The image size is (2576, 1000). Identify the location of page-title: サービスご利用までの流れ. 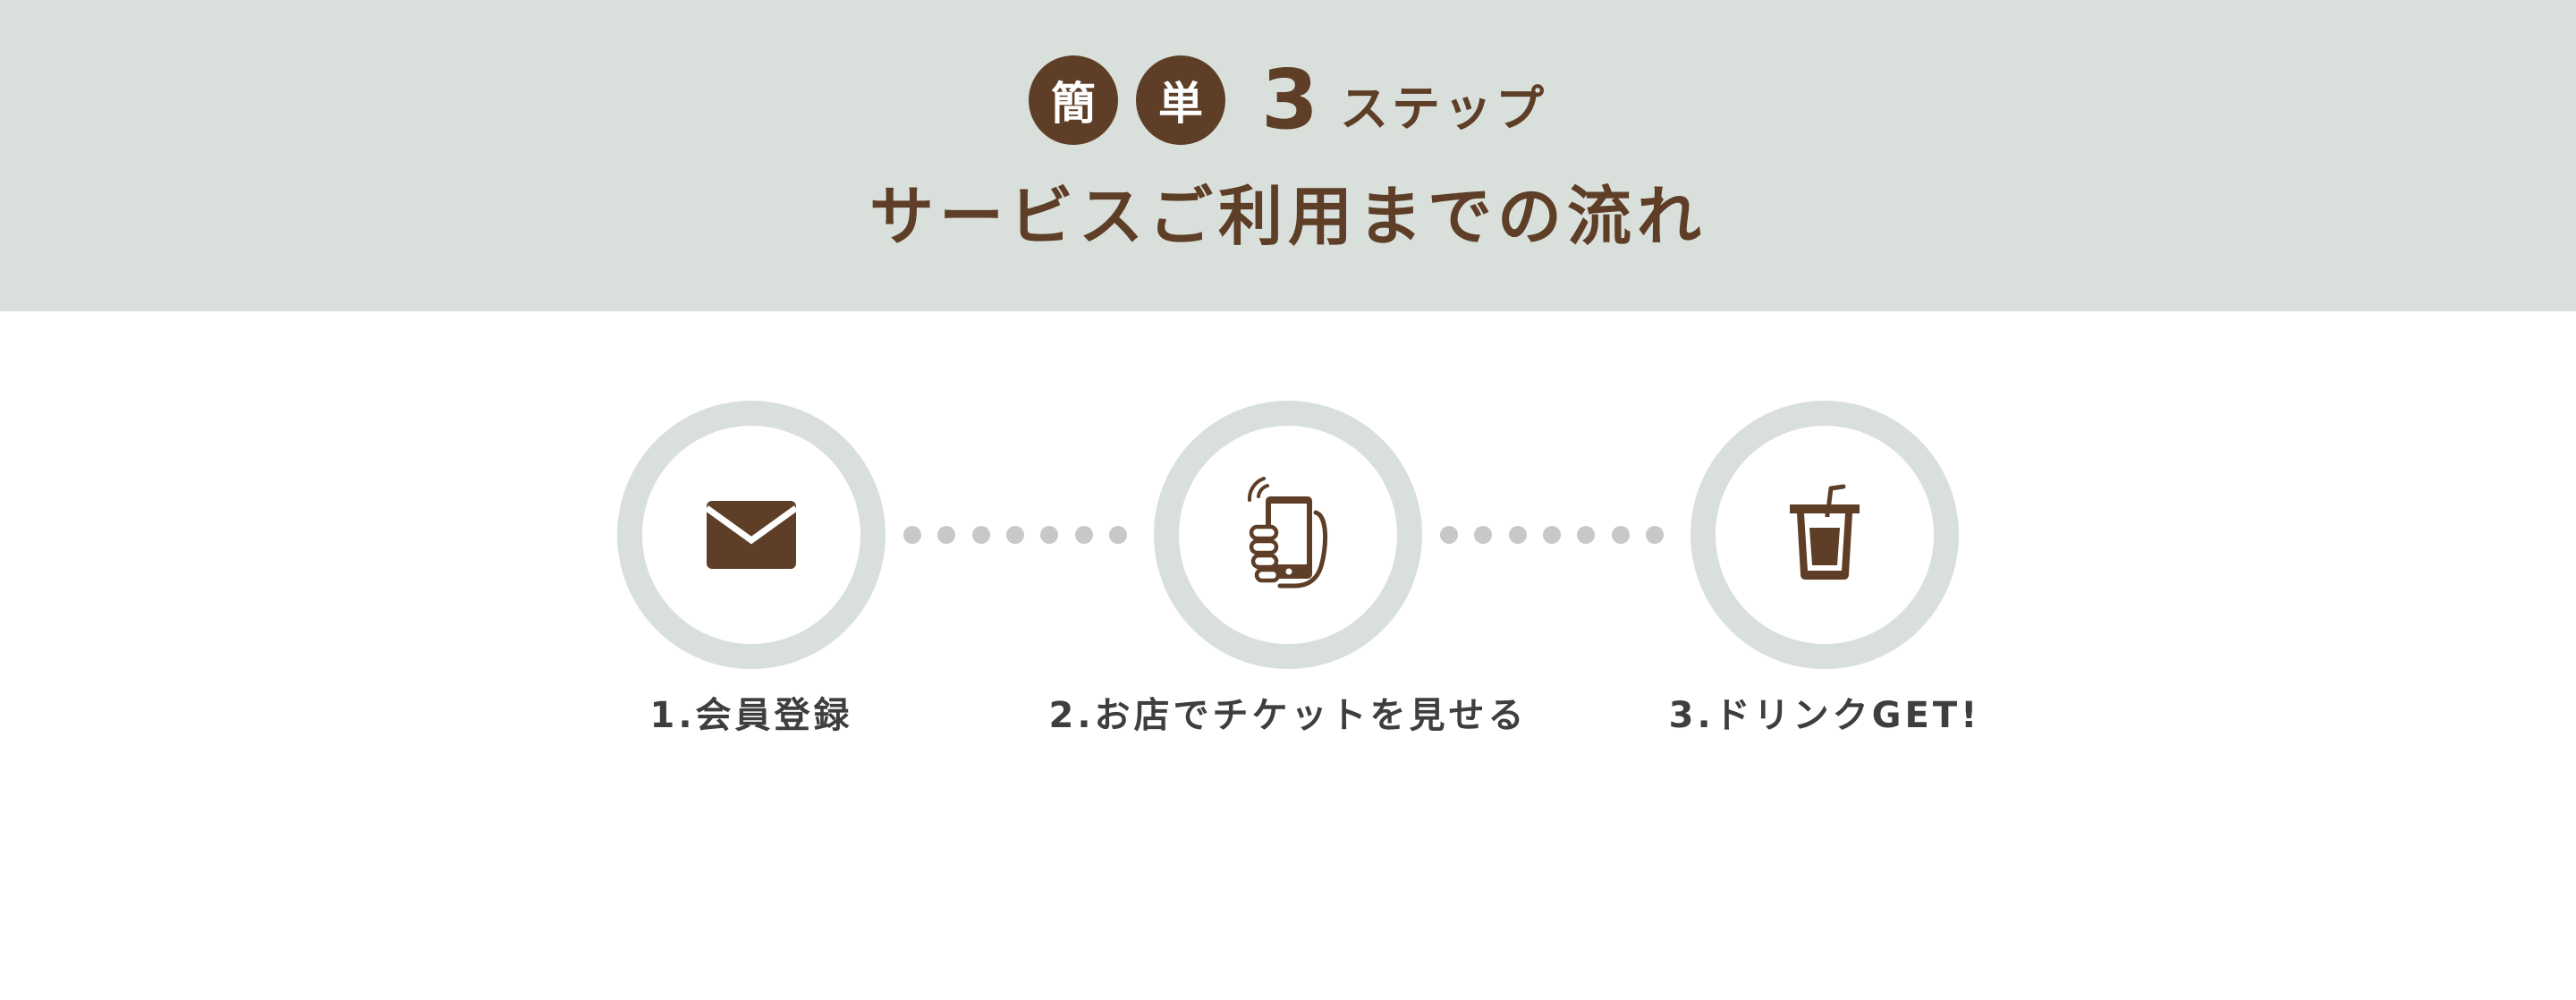
(1288, 217).